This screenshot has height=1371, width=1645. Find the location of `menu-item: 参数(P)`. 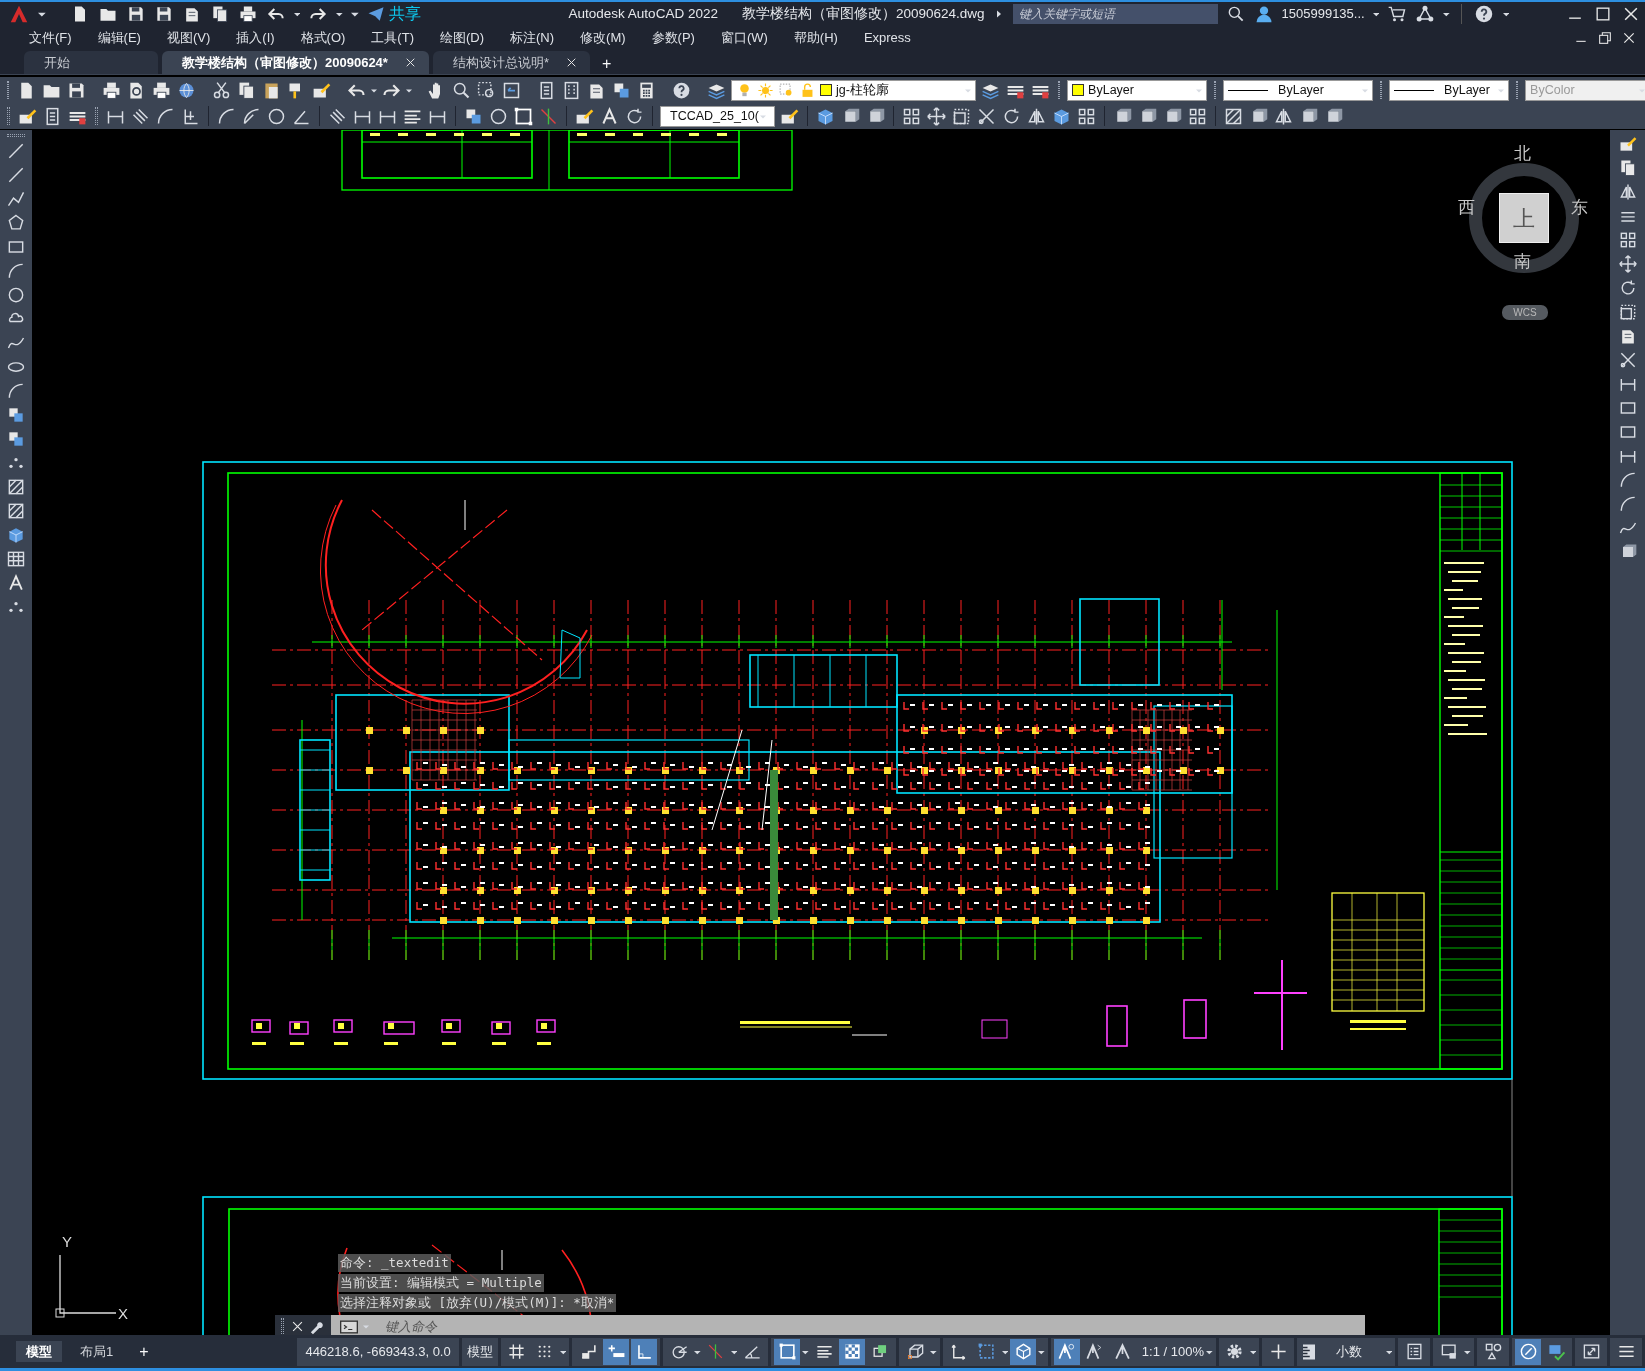

menu-item: 参数(P) is located at coordinates (673, 38).